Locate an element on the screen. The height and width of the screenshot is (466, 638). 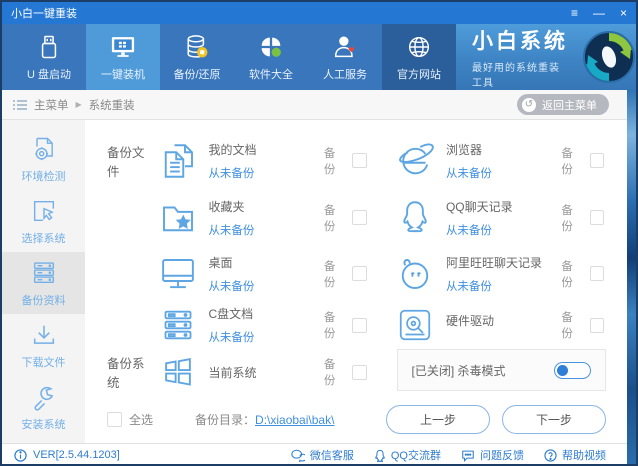
menu-icon: ≡ is located at coordinates (574, 13).